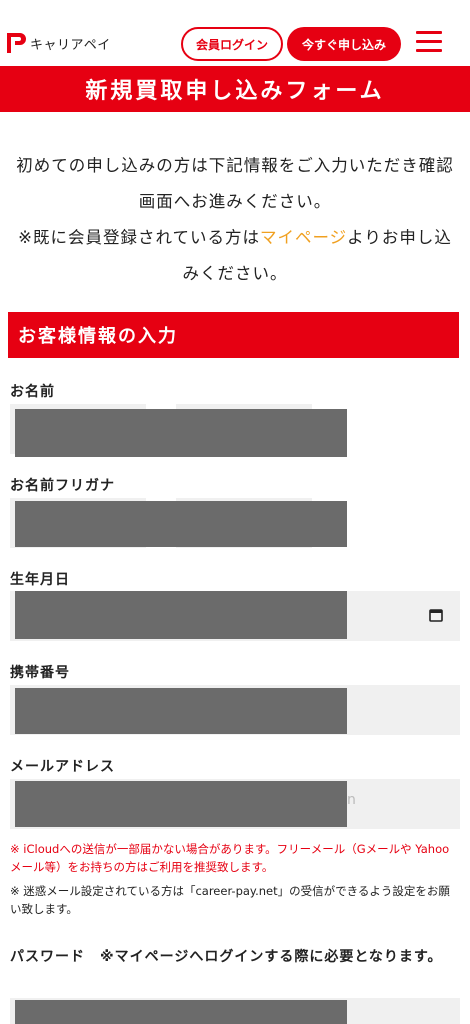  What do you see at coordinates (62, 486) in the screenshot?
I see `kana-label: お名前フリガナ` at bounding box center [62, 486].